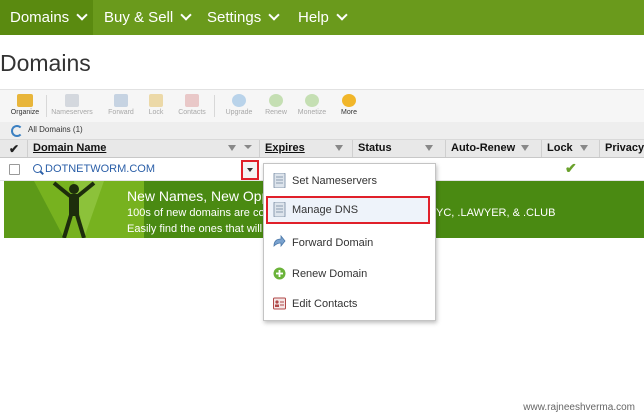  Describe the element at coordinates (139, 17) in the screenshot. I see `nav-buy-sell-label: Buy & Sell` at that location.